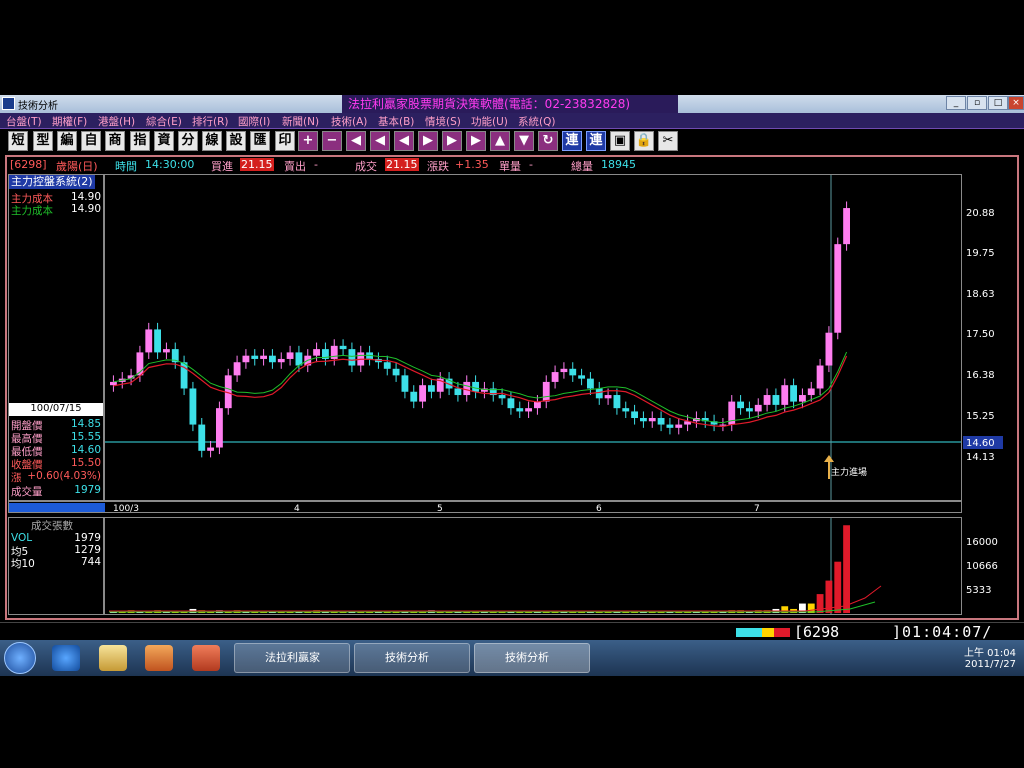 The image size is (1024, 768). What do you see at coordinates (206, 658) in the screenshot?
I see `app-pin-icon` at bounding box center [206, 658].